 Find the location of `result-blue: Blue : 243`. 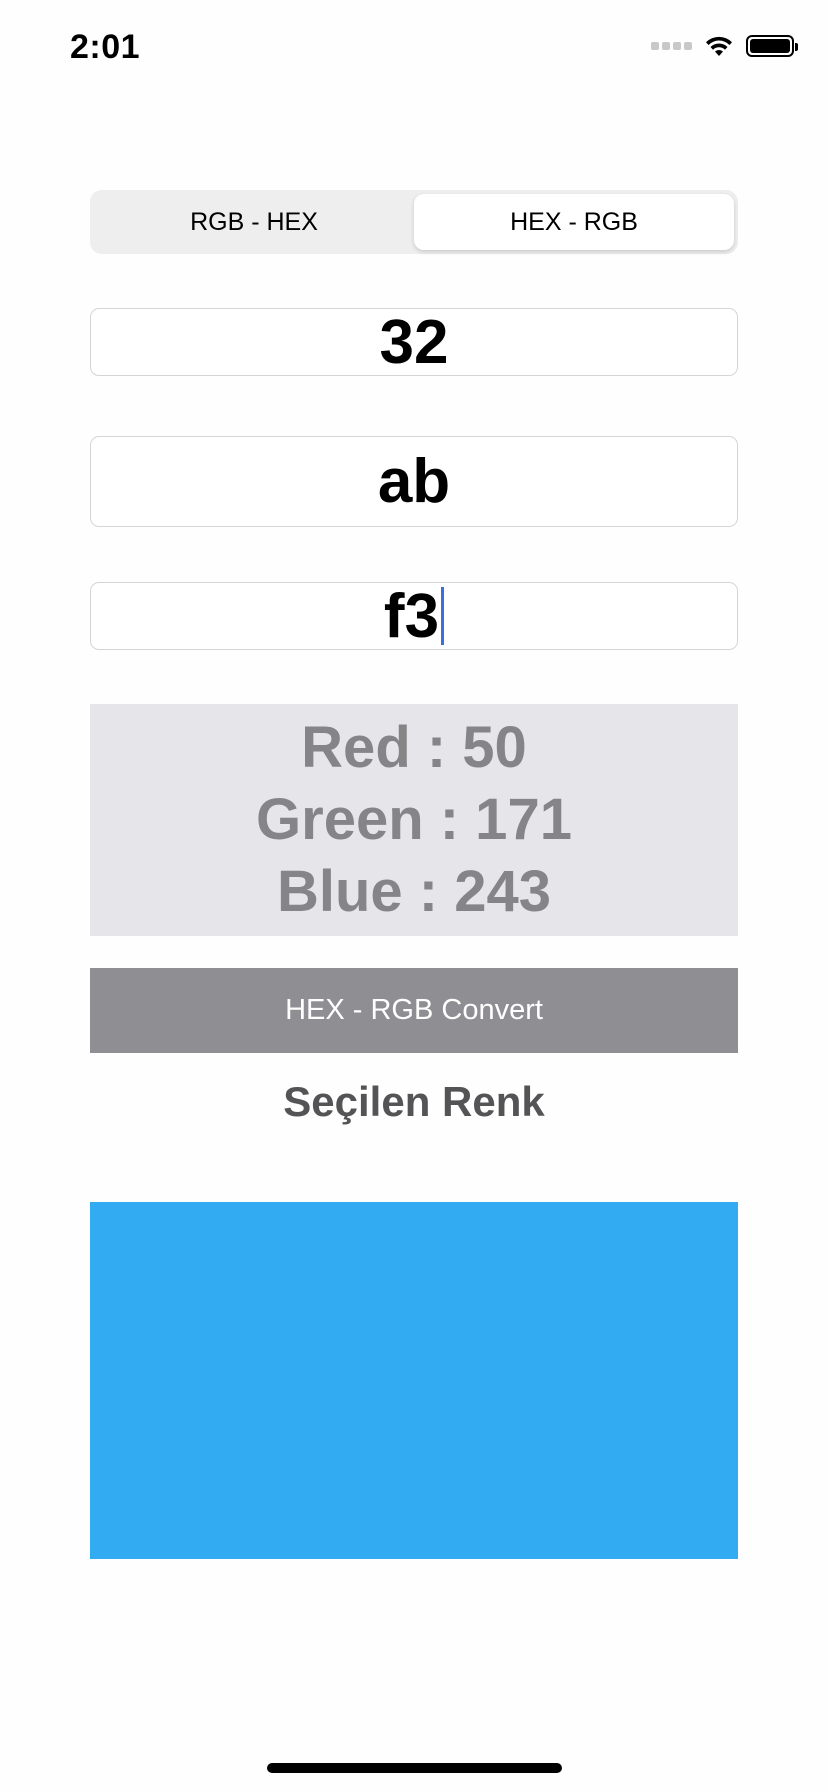

result-blue: Blue : 243 is located at coordinates (414, 891).